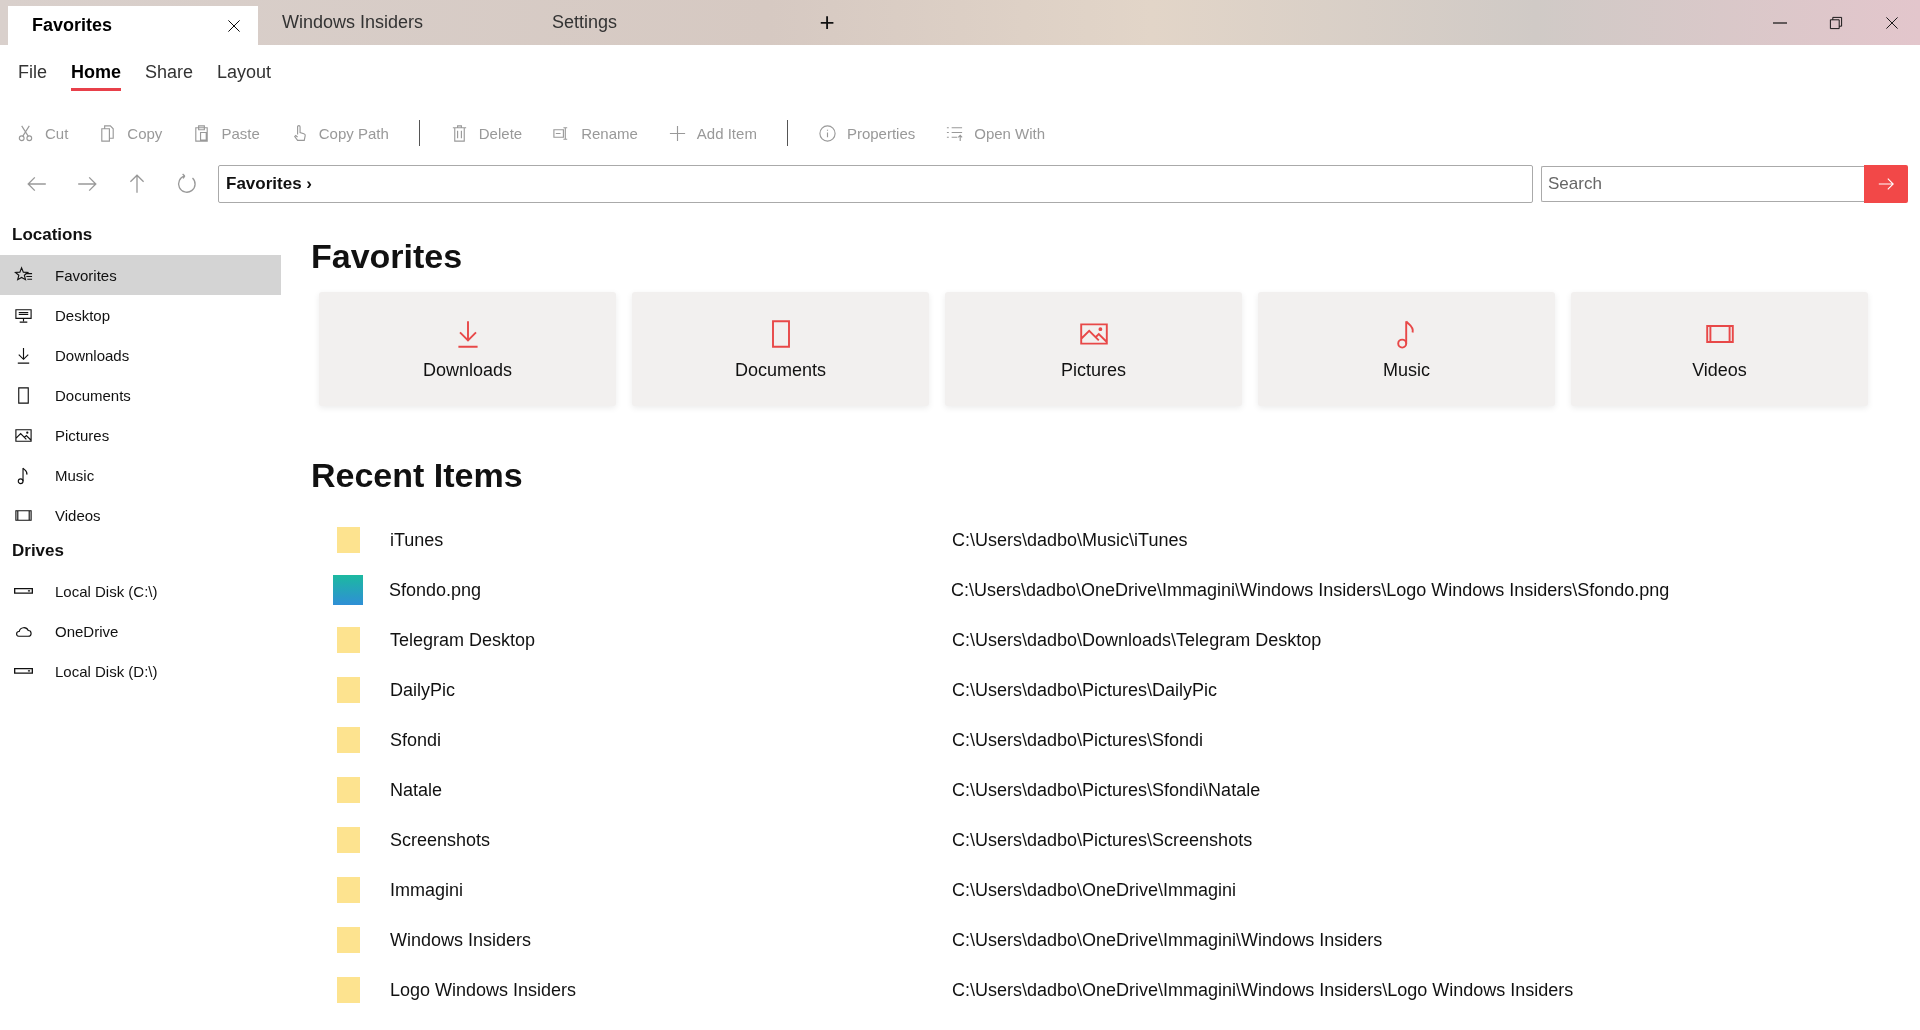  I want to click on info-icon, so click(827, 133).